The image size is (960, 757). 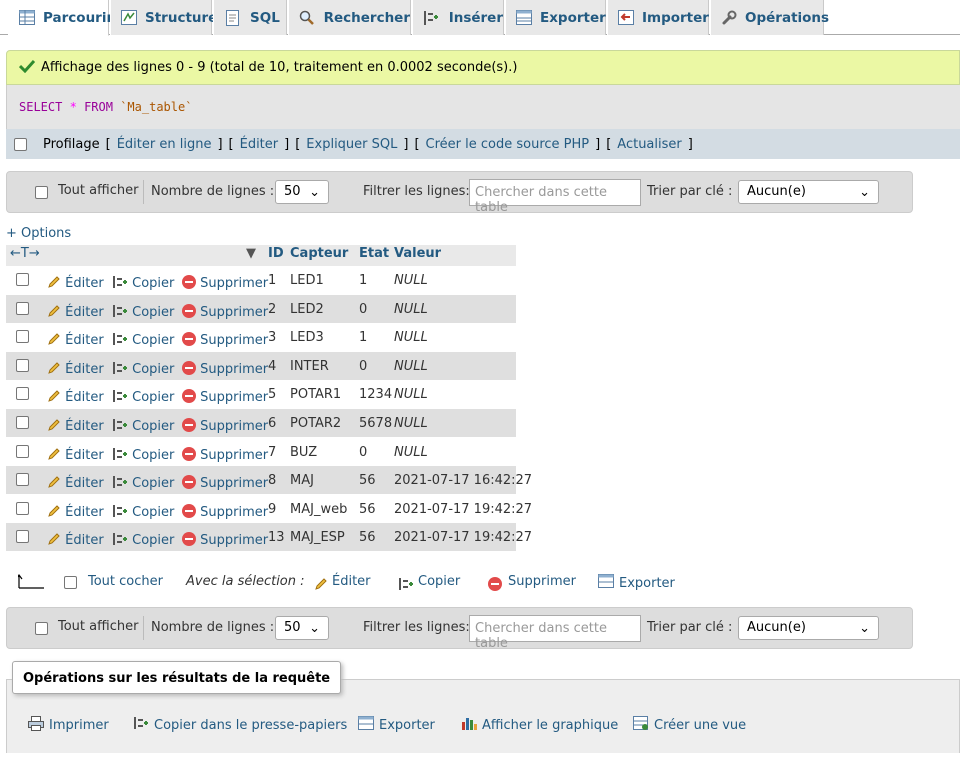 What do you see at coordinates (508, 144) in the screenshot?
I see `create-php-code-link: Créer le code source PHP` at bounding box center [508, 144].